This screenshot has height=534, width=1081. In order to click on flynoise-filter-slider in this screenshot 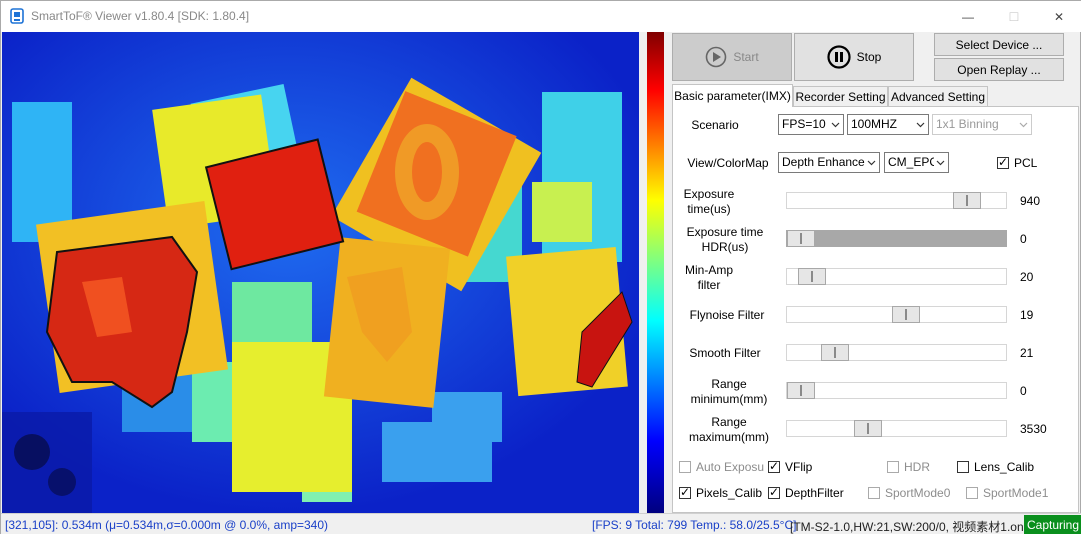, I will do `click(896, 314)`.